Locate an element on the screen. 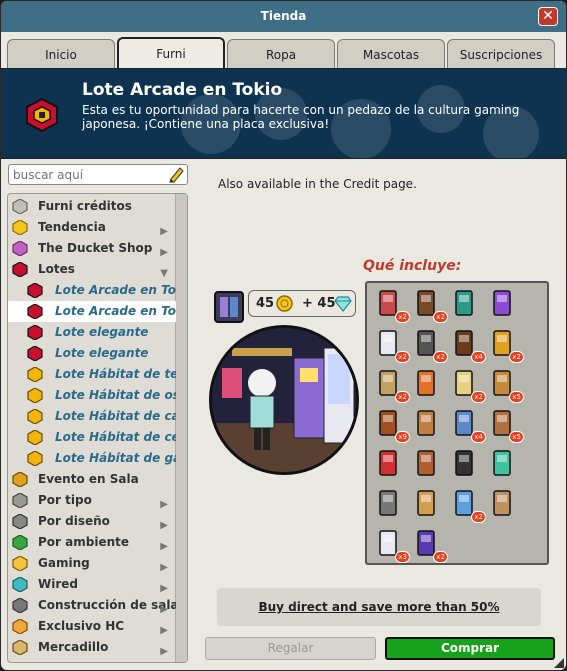 This screenshot has width=567, height=671. title-bar: Tienda ✕ is located at coordinates (283, 16).